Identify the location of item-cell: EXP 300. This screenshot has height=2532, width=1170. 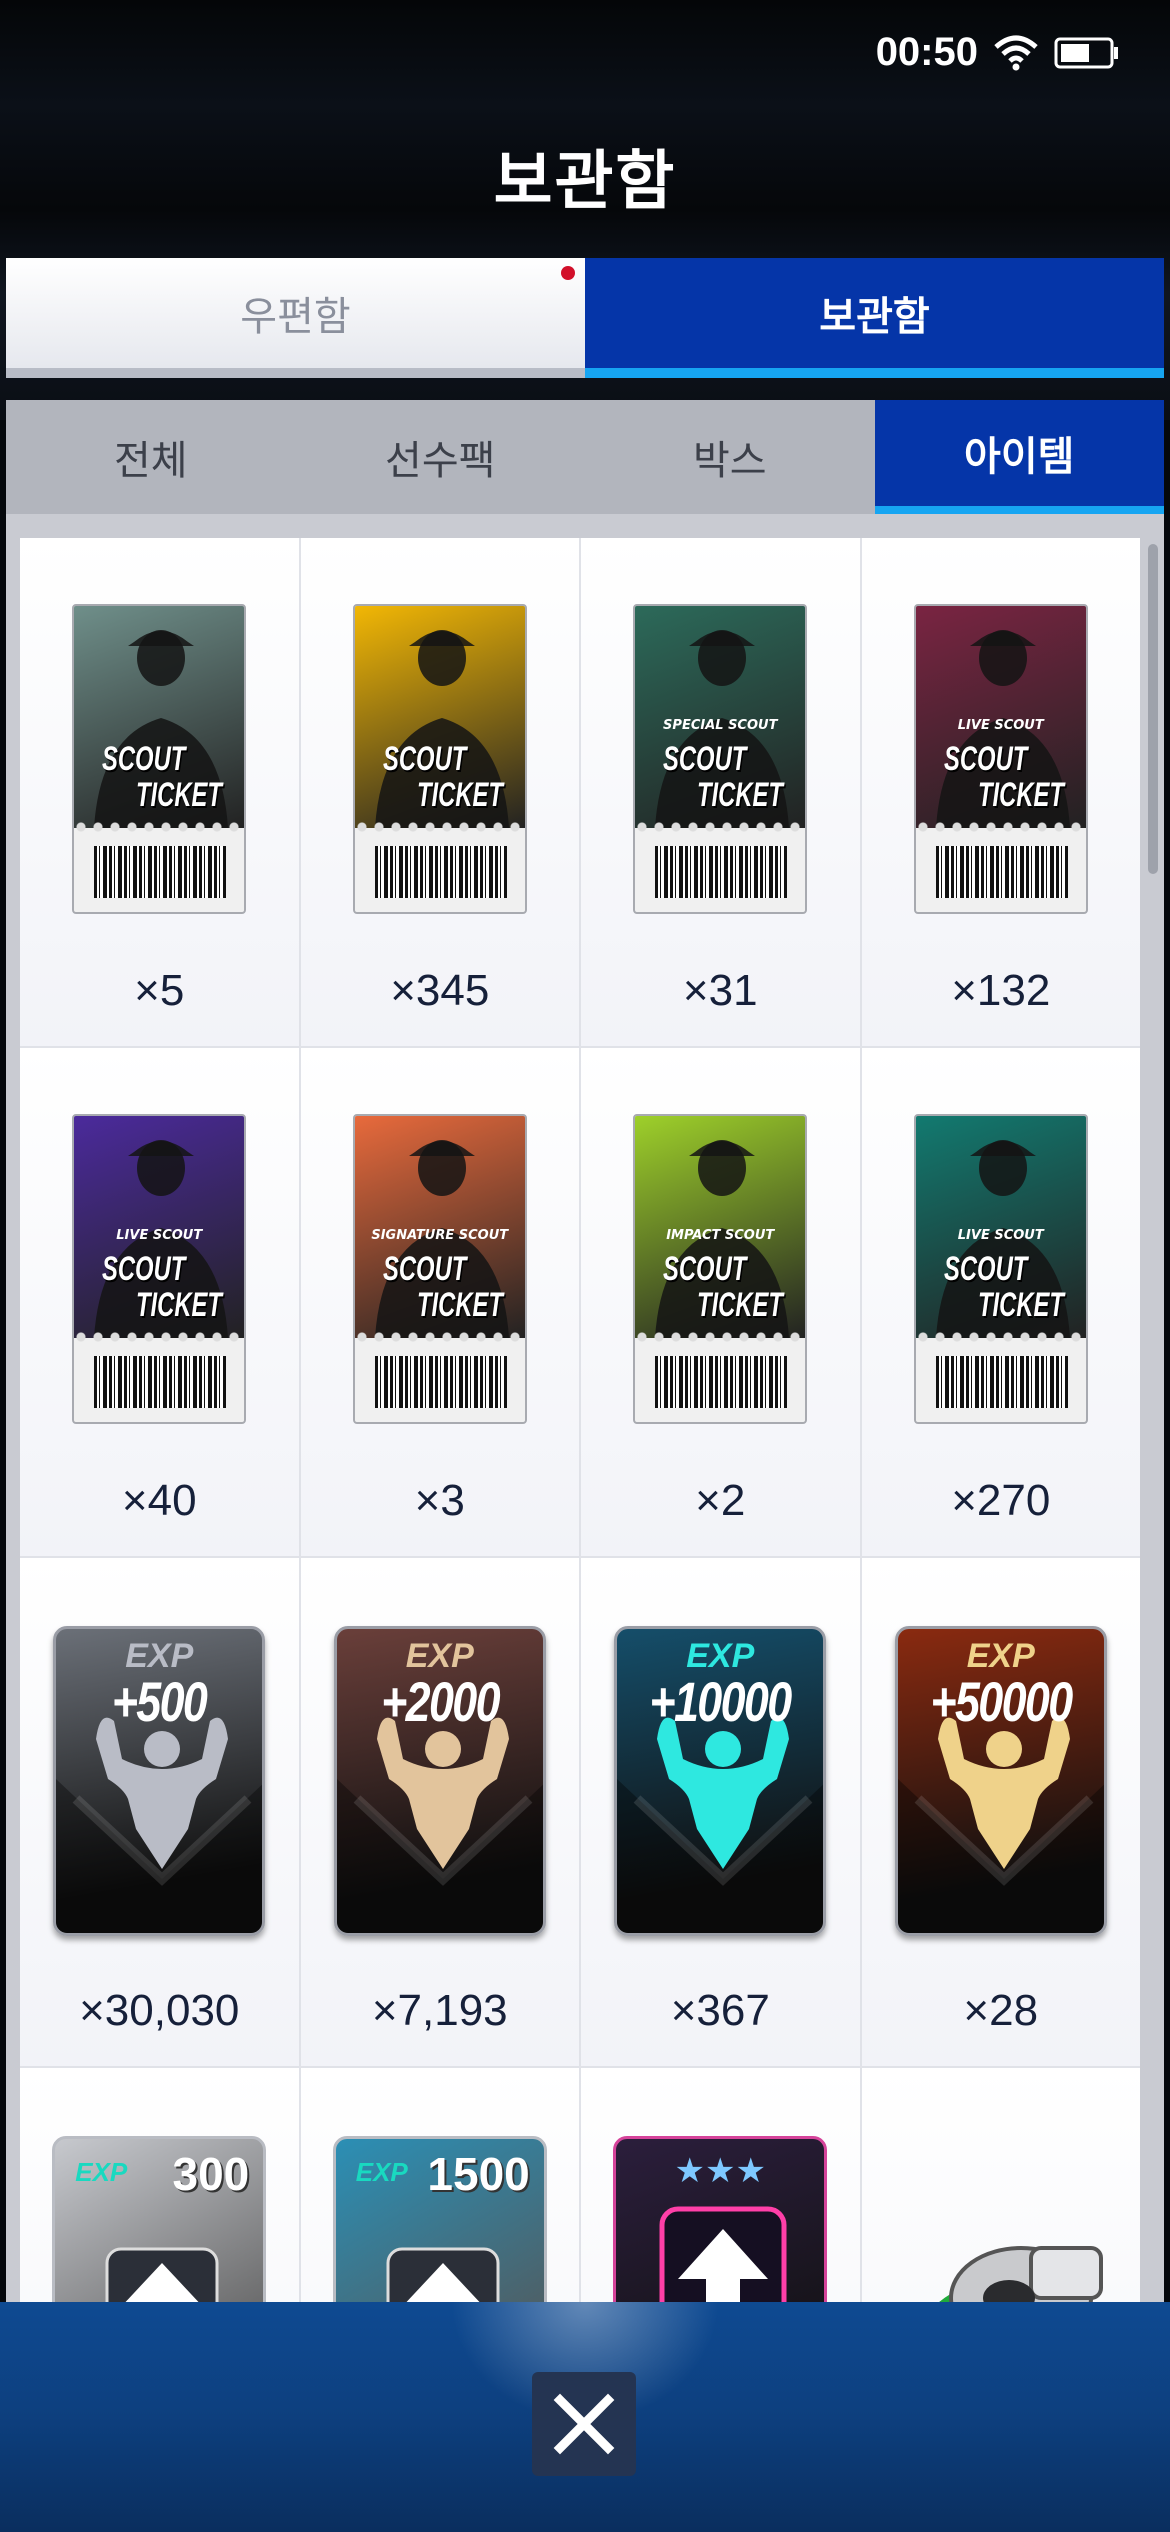
(159, 2185).